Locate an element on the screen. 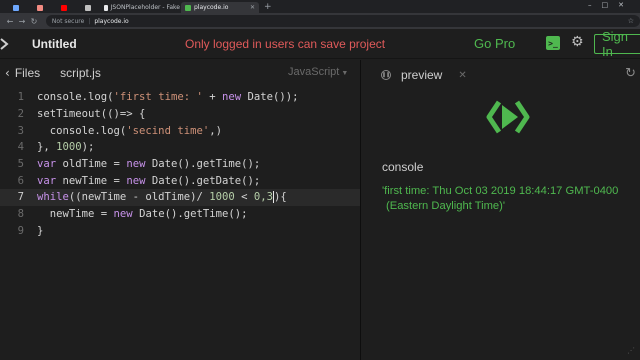 This screenshot has width=640, height=360. line-number: 7 is located at coordinates (20, 197).